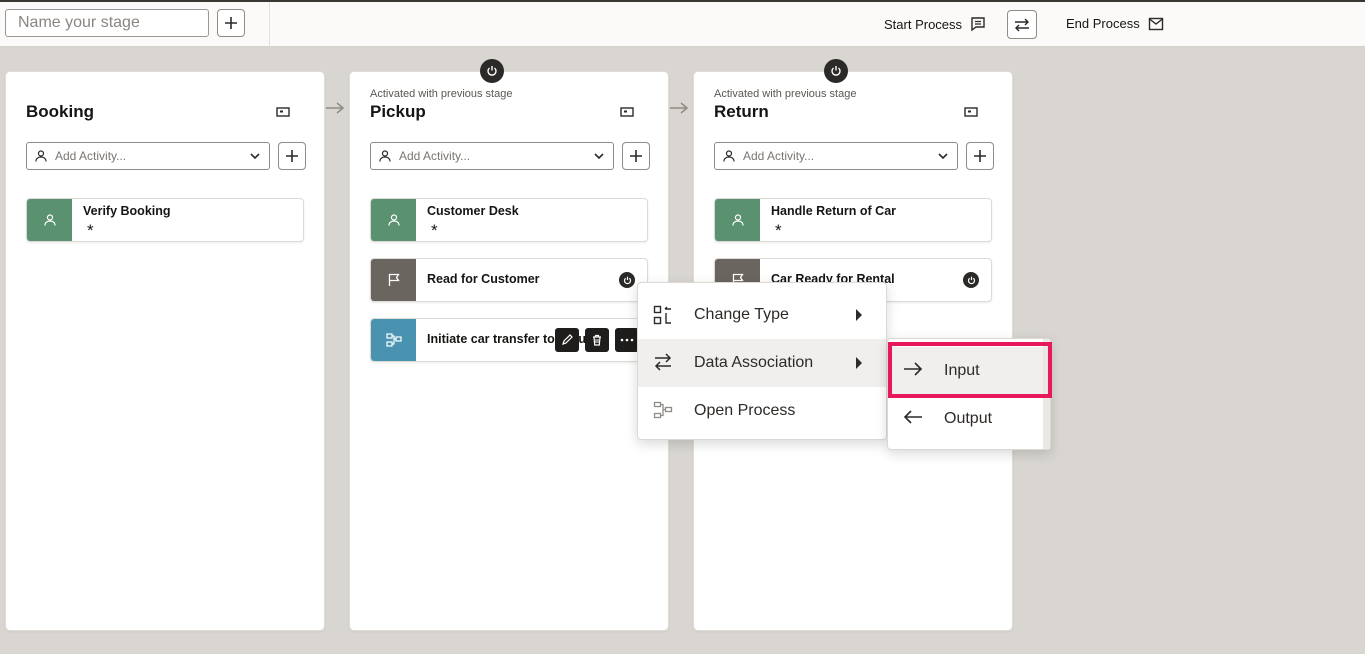 This screenshot has height=654, width=1365. I want to click on arrow-left-icon, so click(912, 417).